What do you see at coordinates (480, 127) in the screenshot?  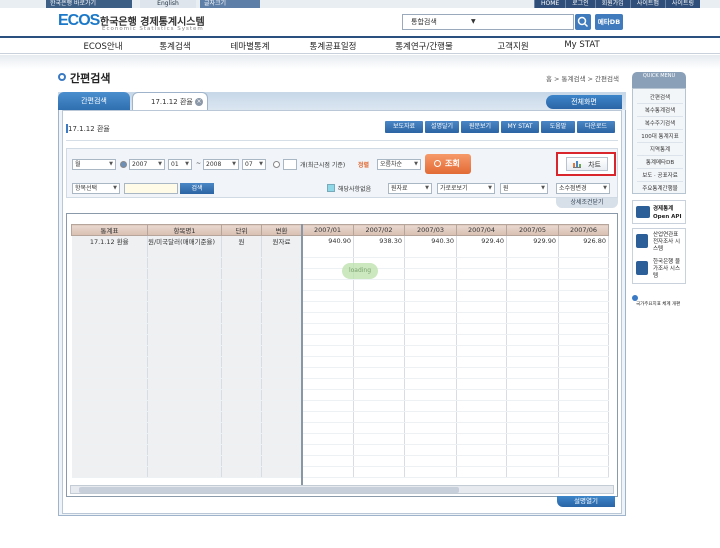 I see `original-view-button: 원문보기` at bounding box center [480, 127].